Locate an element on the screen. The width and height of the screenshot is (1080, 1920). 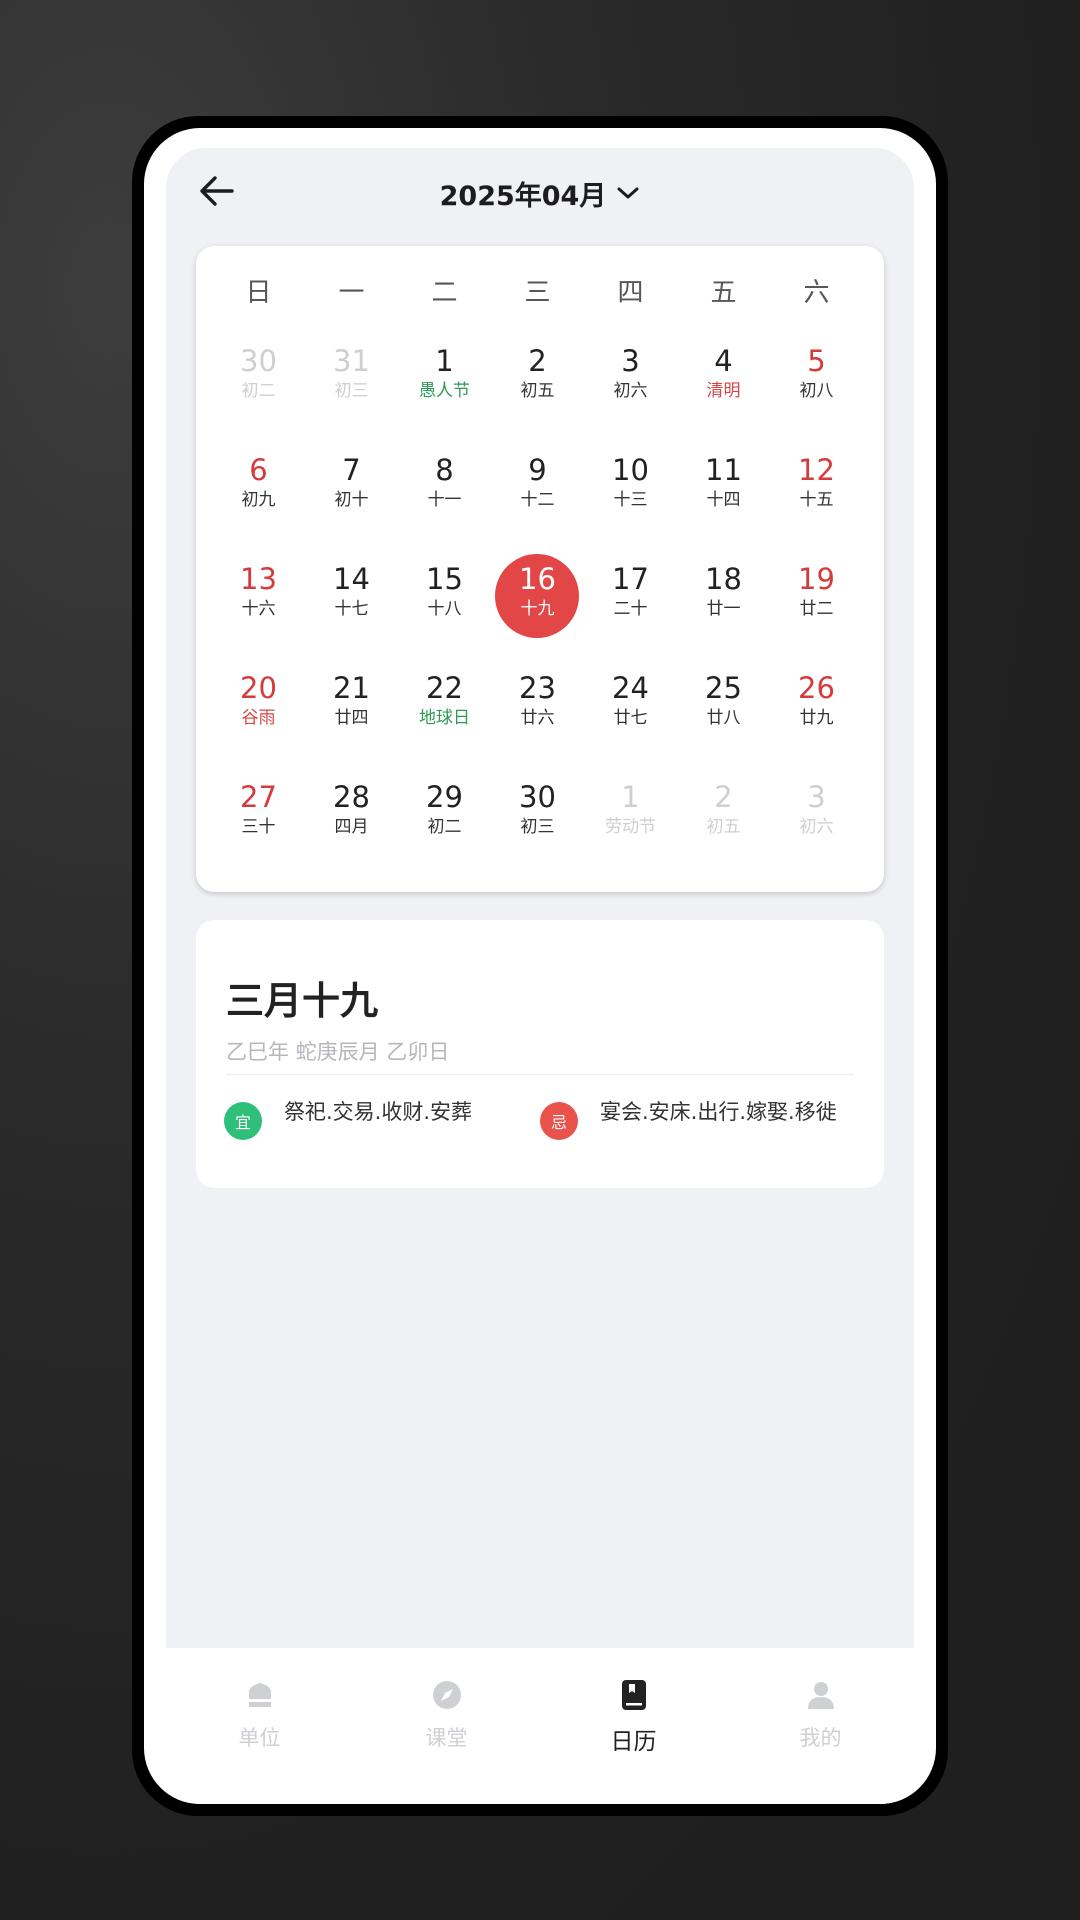
calendar-week-row: 27 三十 28 四月 29 初二 30 初三 1 劳动节 2 初五 3 初六 is located at coordinates (537, 828).